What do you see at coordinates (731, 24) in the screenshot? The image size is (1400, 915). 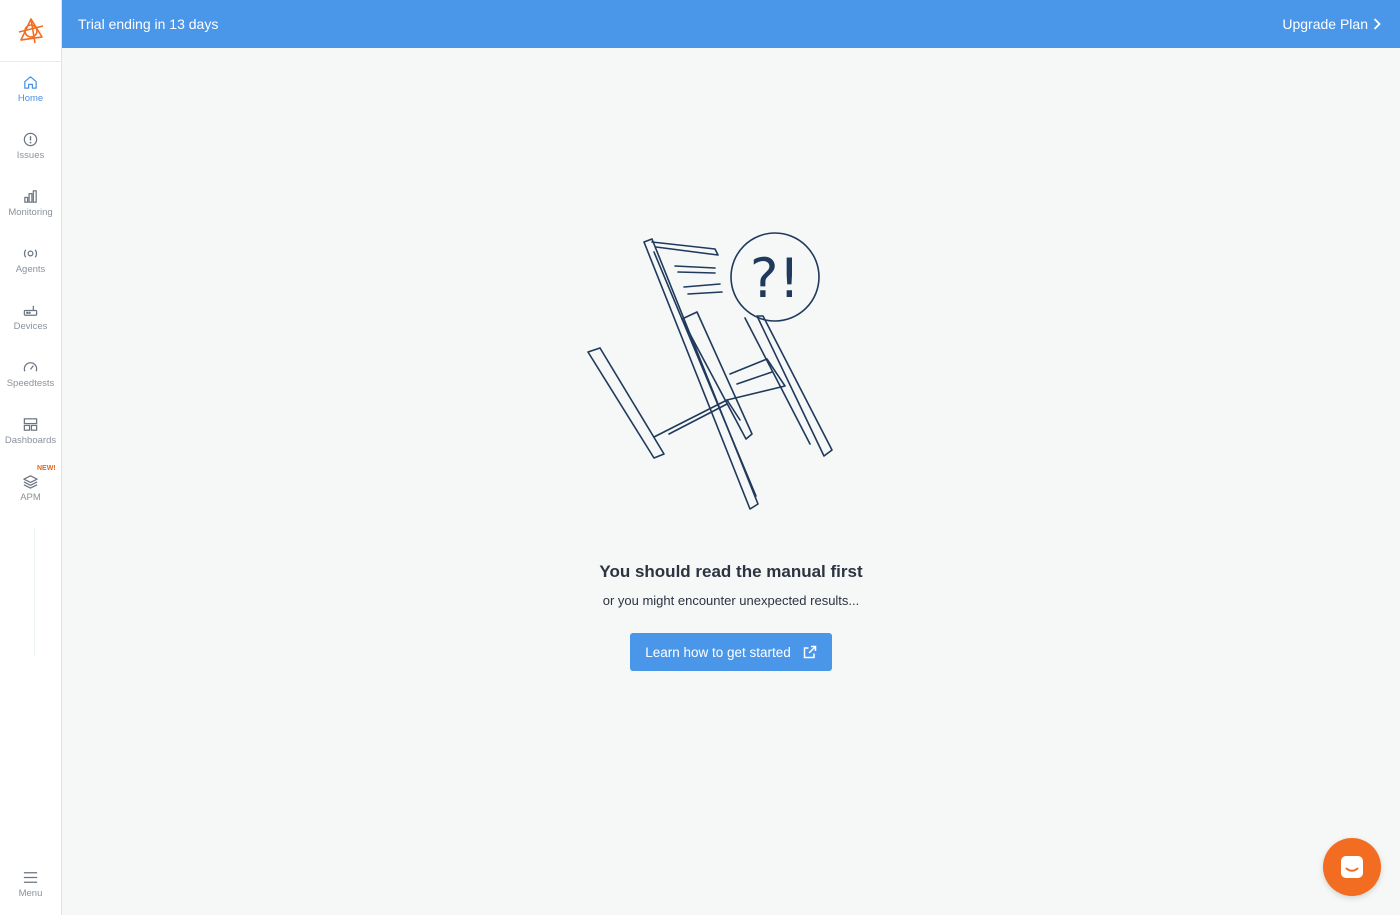 I see `trial-banner: Trial ending in 13 days Upgrade Plan` at bounding box center [731, 24].